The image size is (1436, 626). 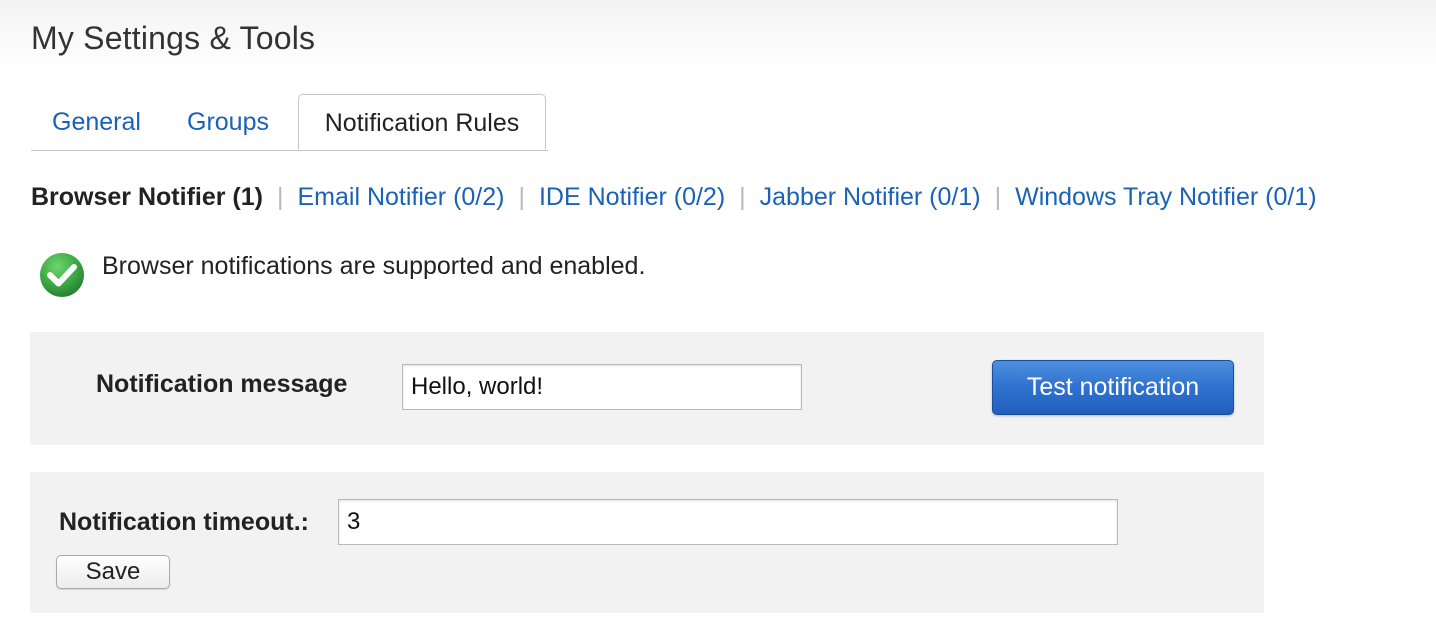 What do you see at coordinates (62, 275) in the screenshot?
I see `check-circle-icon` at bounding box center [62, 275].